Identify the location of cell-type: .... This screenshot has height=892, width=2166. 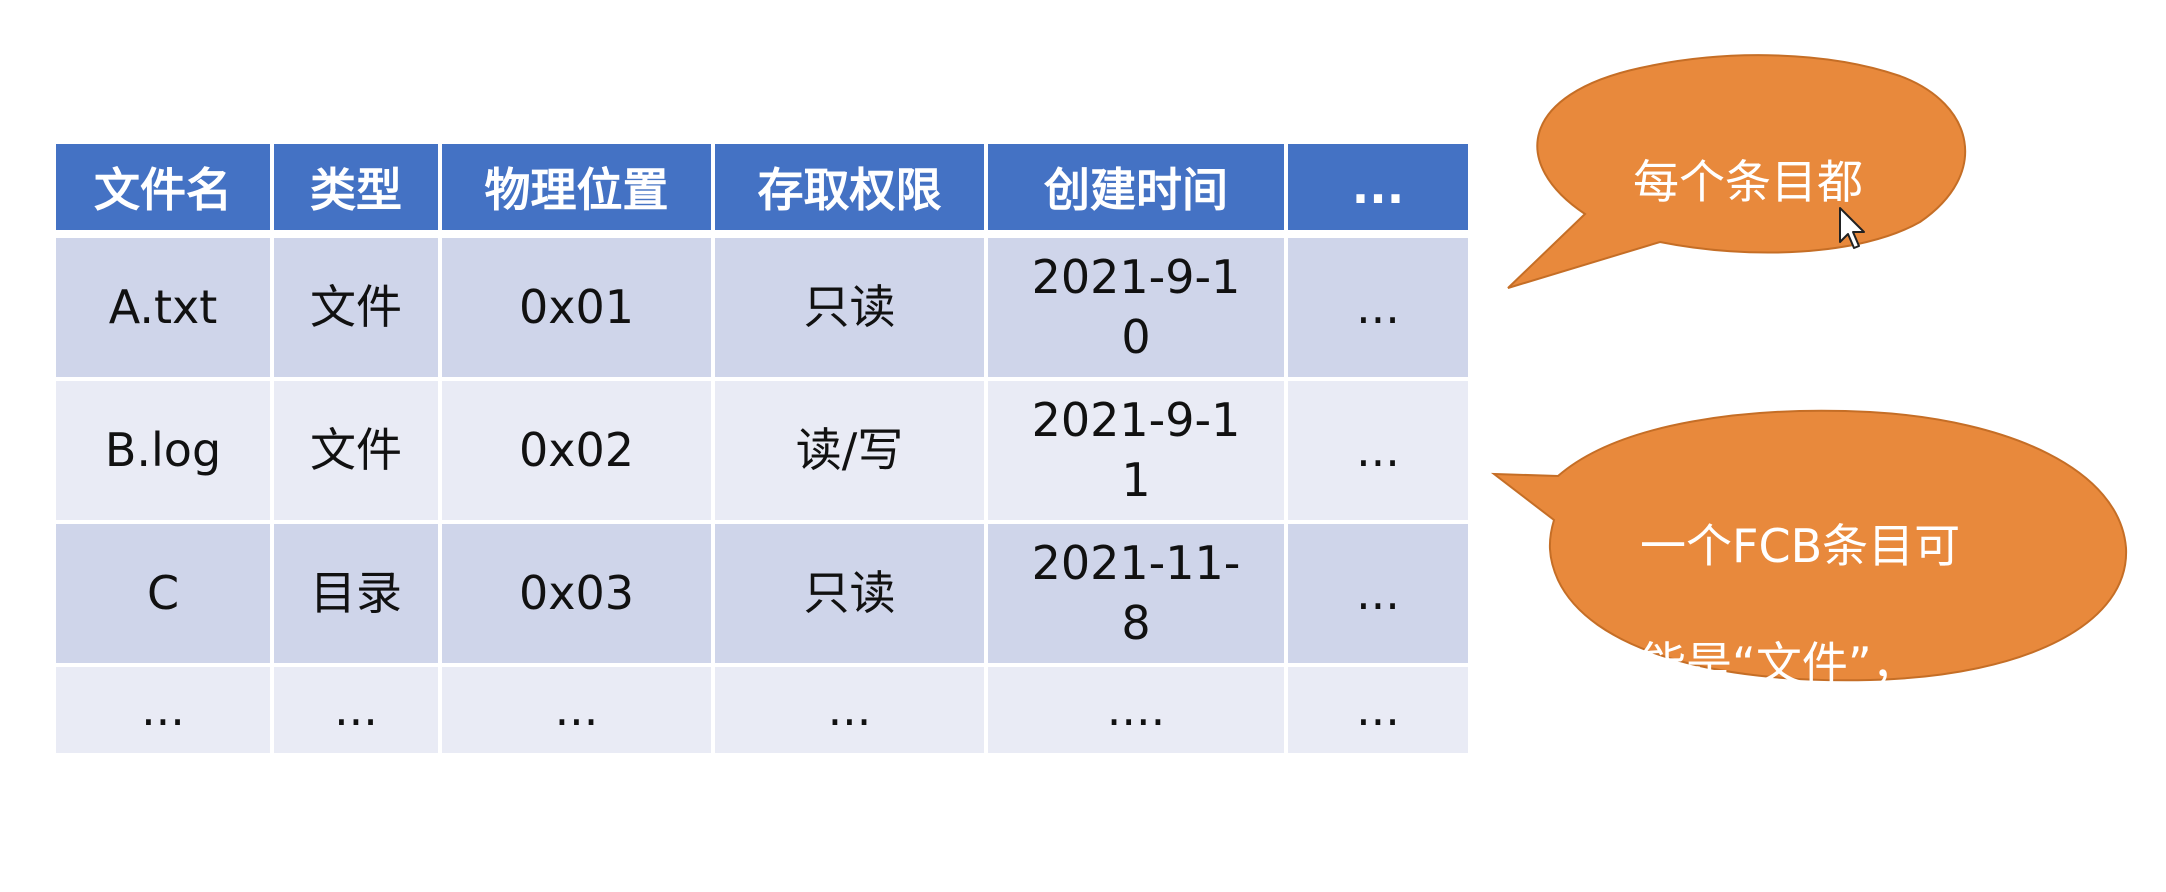
(358, 712).